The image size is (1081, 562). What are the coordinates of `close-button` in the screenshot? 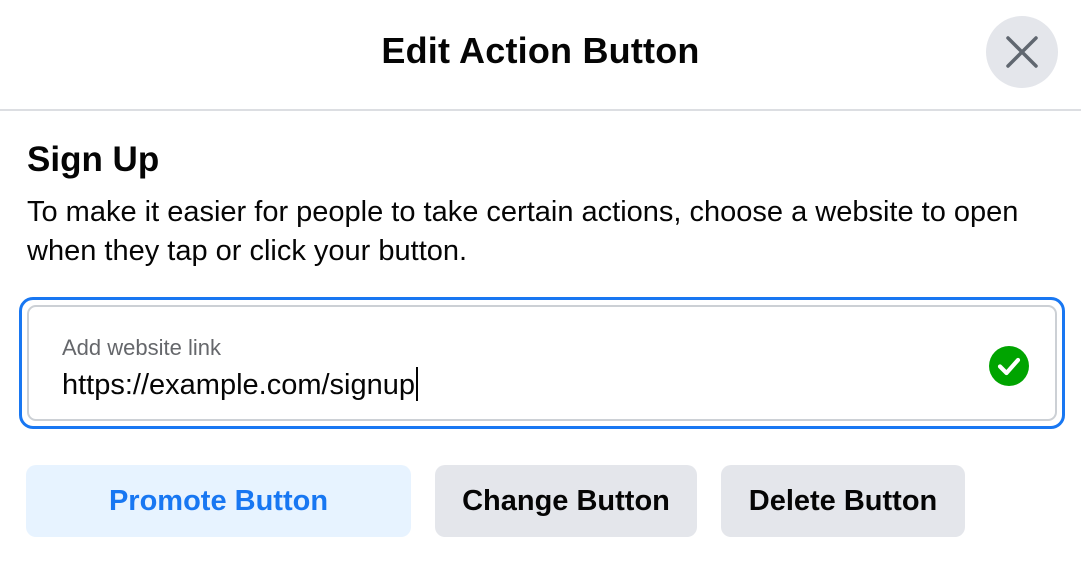 It's located at (1022, 52).